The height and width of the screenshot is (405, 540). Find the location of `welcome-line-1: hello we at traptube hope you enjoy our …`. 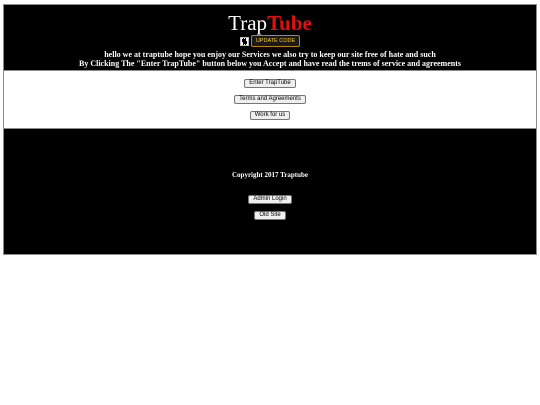

welcome-line-1: hello we at traptube hope you enjoy our … is located at coordinates (270, 54).